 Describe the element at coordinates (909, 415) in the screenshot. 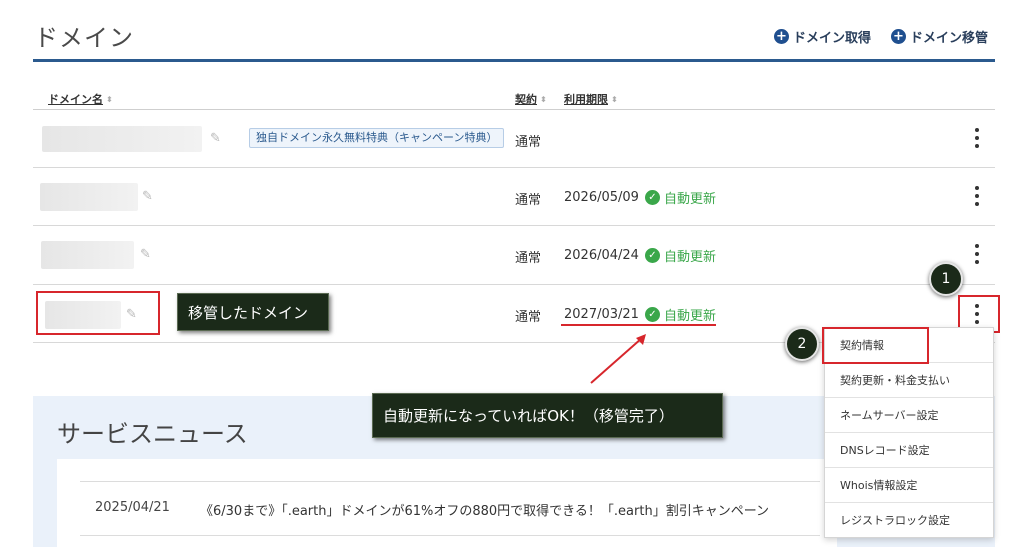

I see `menu-item-nameserver: ネームサーバー設定` at that location.